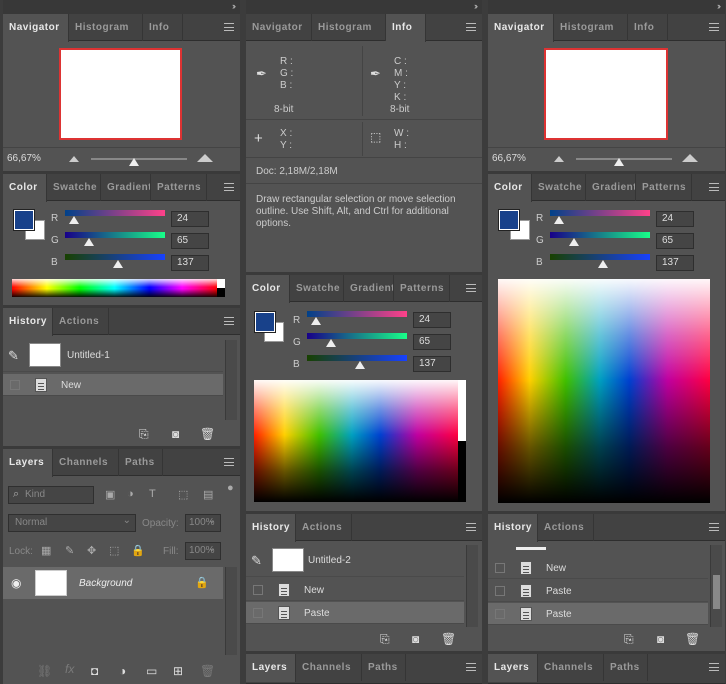 The height and width of the screenshot is (684, 726). What do you see at coordinates (72, 522) in the screenshot?
I see `blend-mode-select: Normal` at bounding box center [72, 522].